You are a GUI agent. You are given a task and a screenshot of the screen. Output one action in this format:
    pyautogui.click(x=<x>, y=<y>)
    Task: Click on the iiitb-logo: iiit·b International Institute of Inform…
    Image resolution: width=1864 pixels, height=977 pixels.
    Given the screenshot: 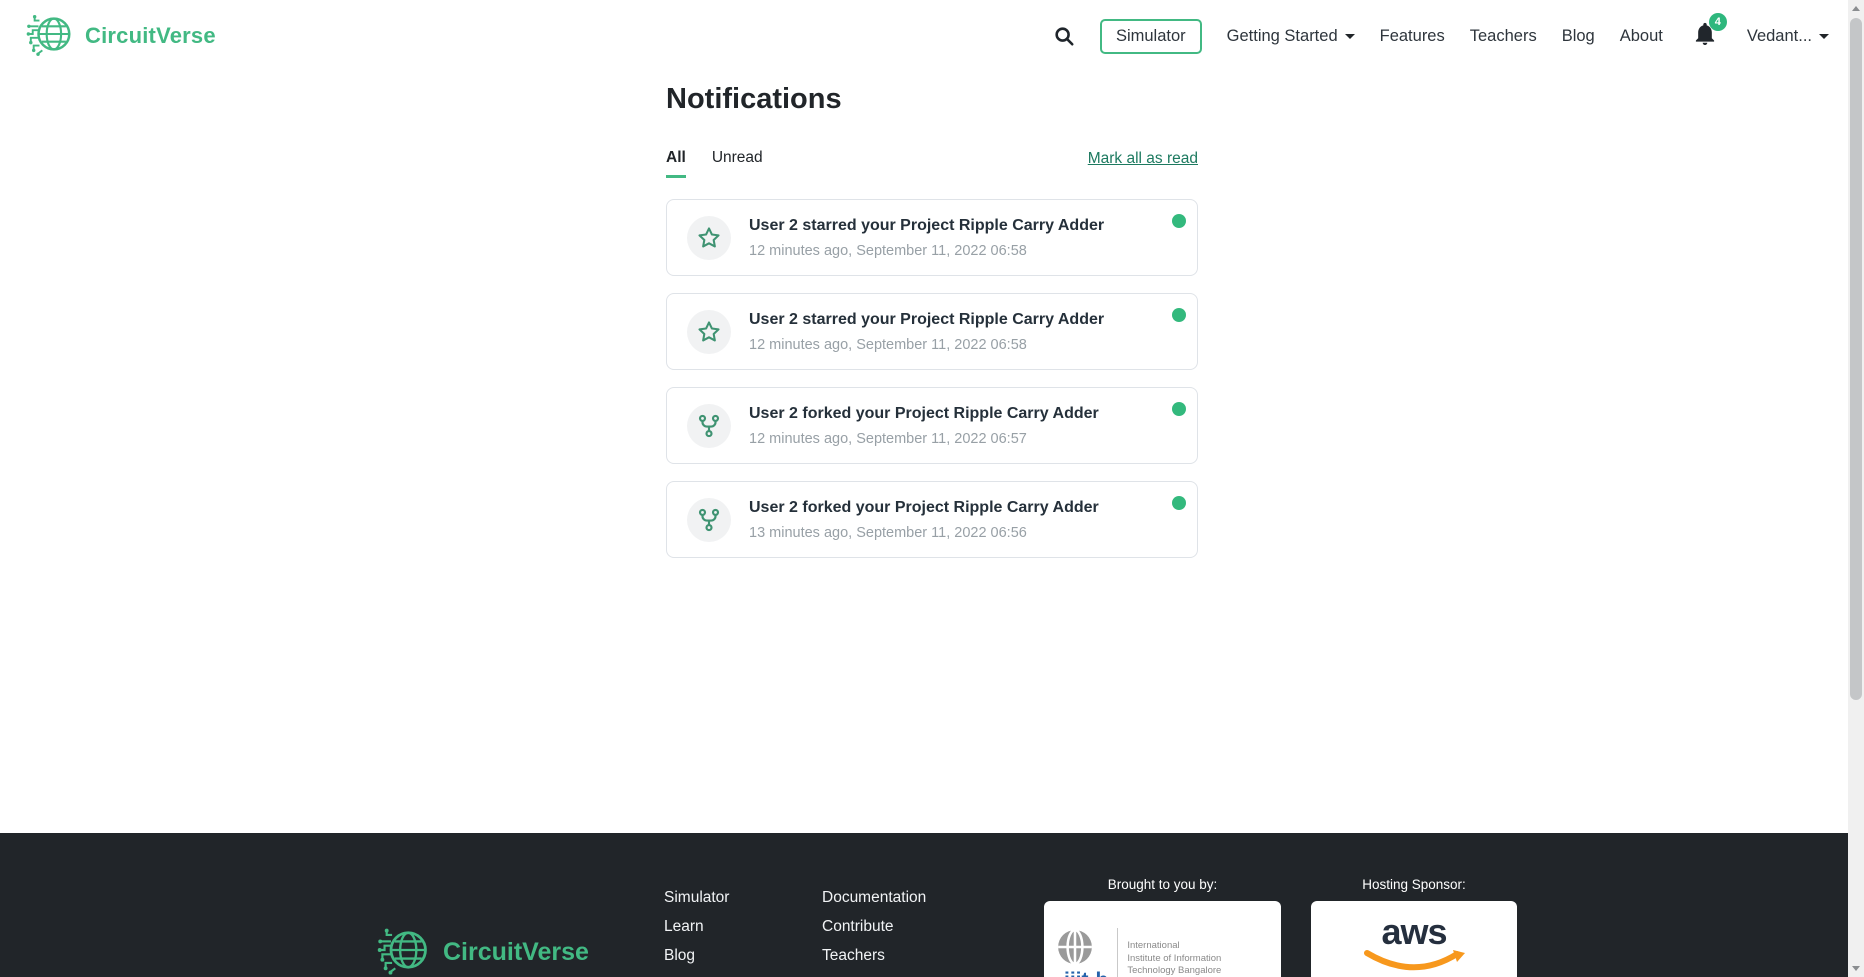 What is the action you would take?
    pyautogui.click(x=1162, y=939)
    